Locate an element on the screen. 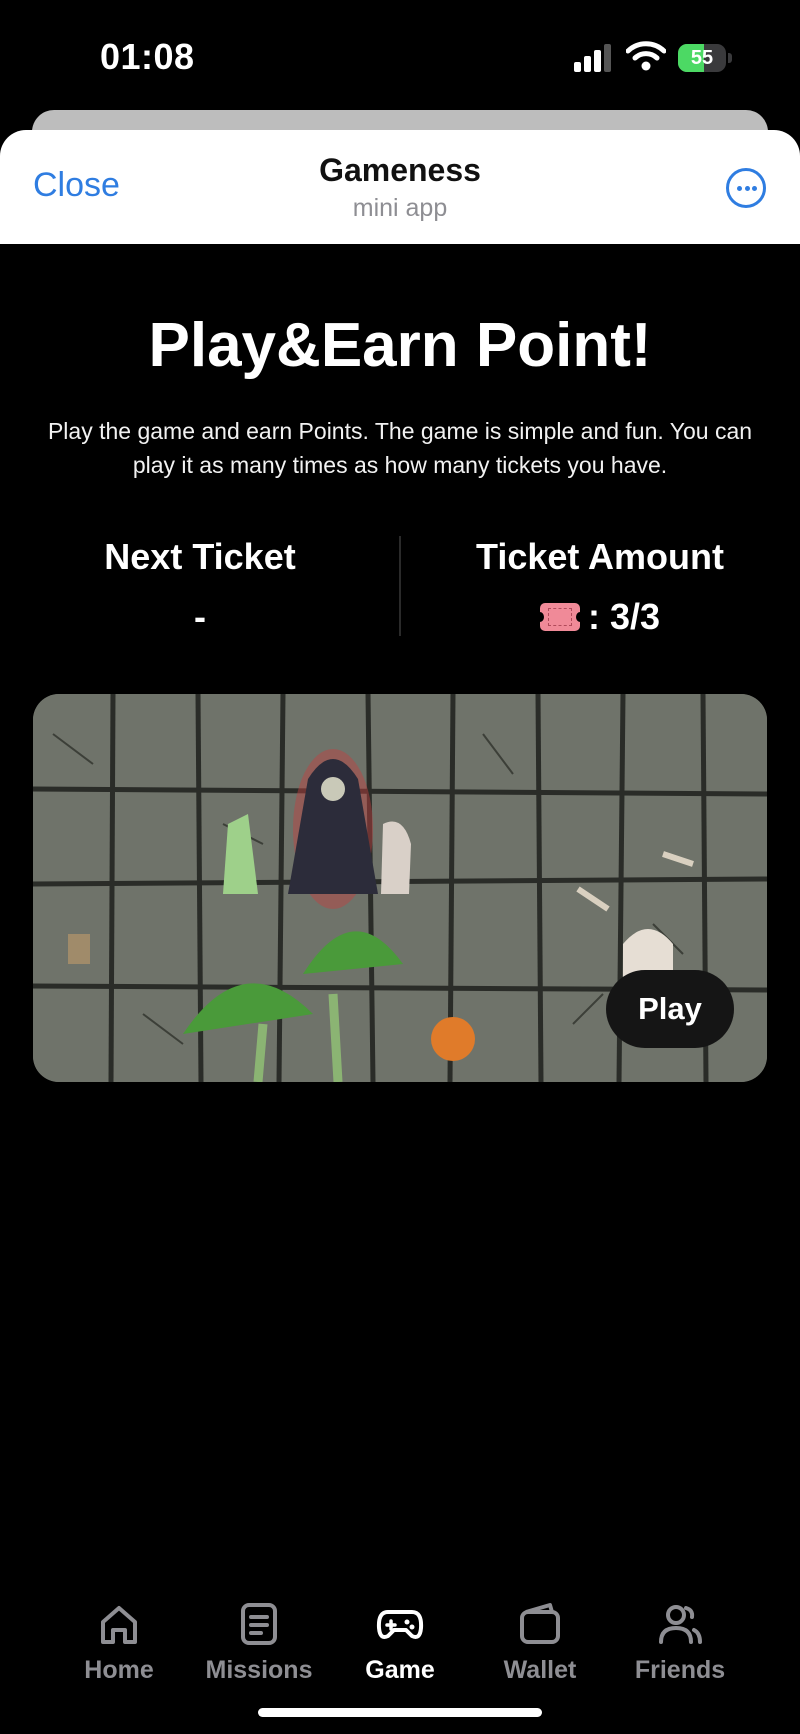 The height and width of the screenshot is (1734, 800). mini-app-header: Close Gameness mini app is located at coordinates (400, 187).